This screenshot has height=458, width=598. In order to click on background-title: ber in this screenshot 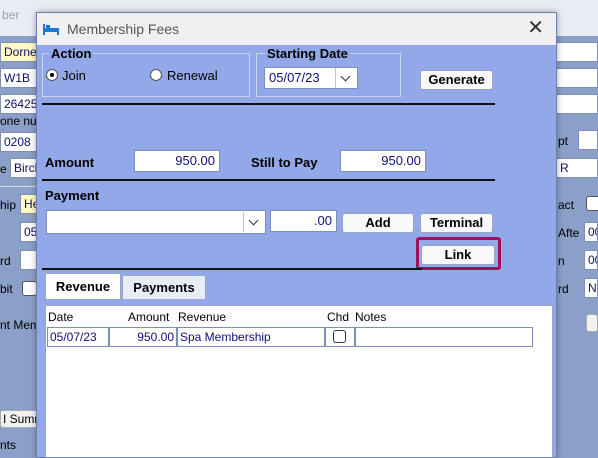, I will do `click(11, 15)`.